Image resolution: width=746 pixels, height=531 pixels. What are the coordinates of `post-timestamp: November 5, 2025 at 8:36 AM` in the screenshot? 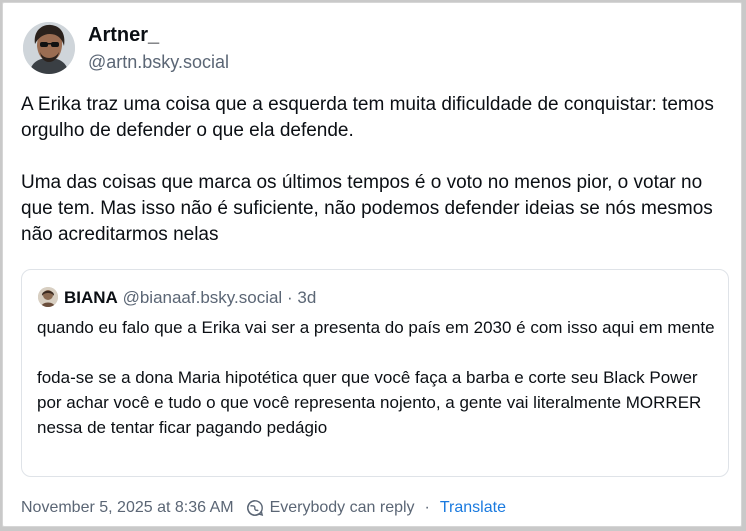 It's located at (127, 508).